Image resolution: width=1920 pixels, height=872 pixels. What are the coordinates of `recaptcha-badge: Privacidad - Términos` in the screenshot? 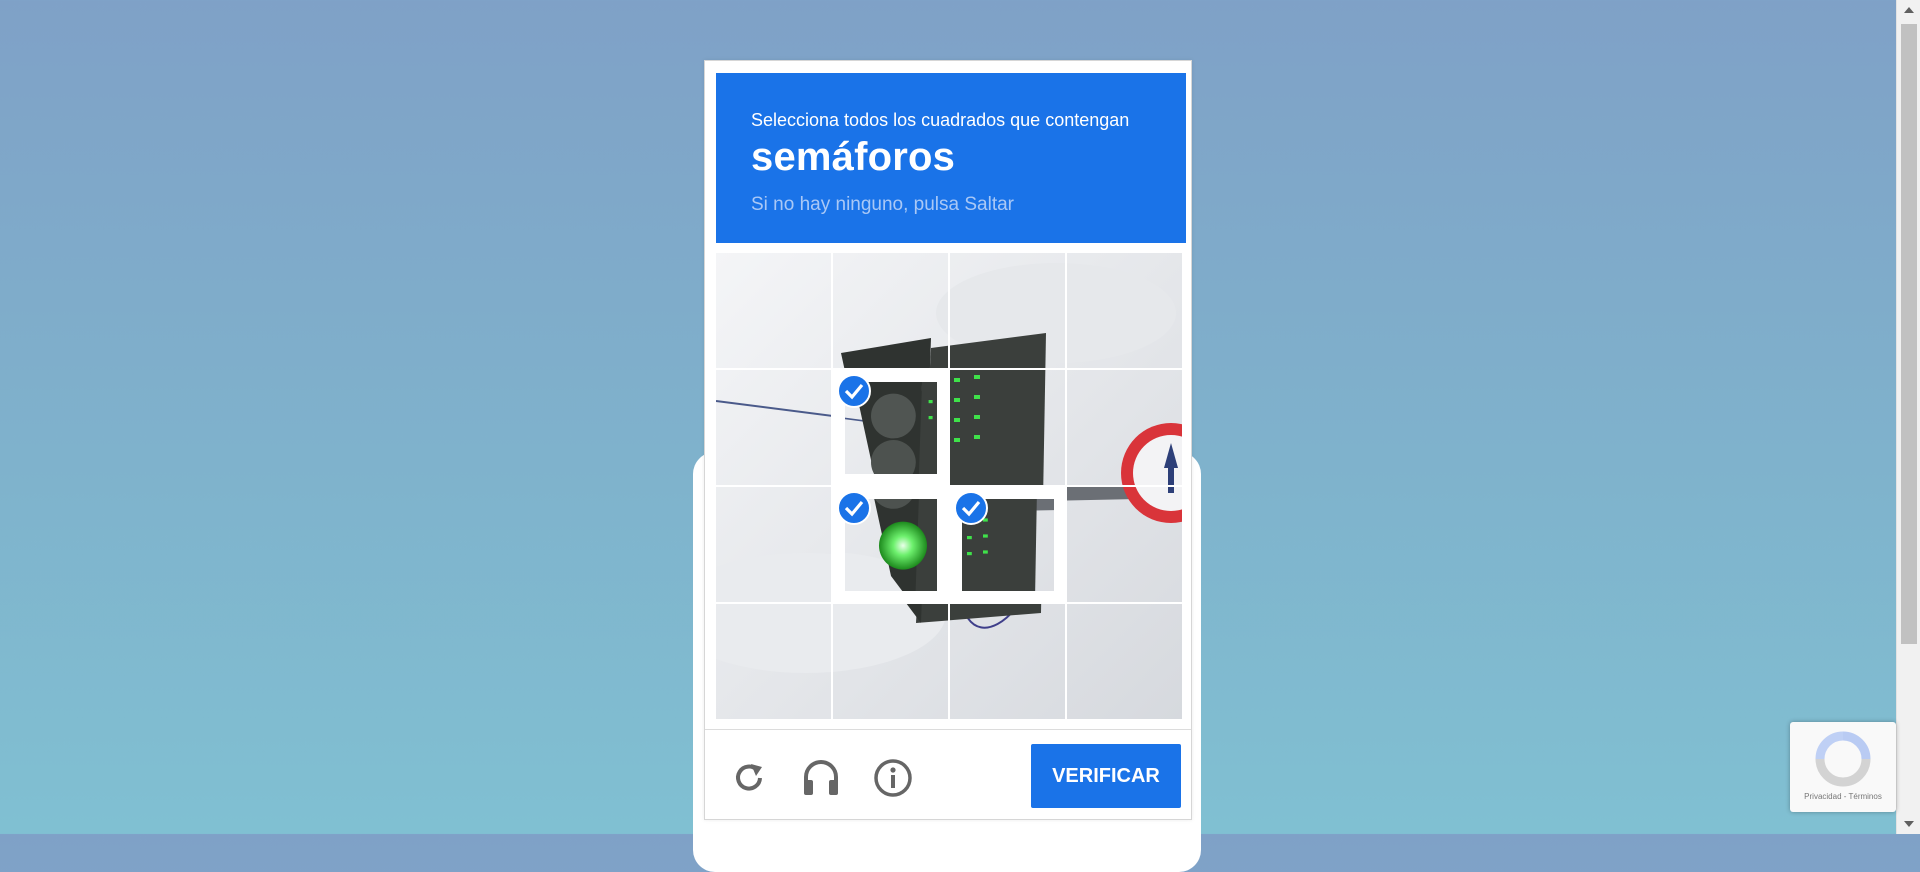 It's located at (1843, 767).